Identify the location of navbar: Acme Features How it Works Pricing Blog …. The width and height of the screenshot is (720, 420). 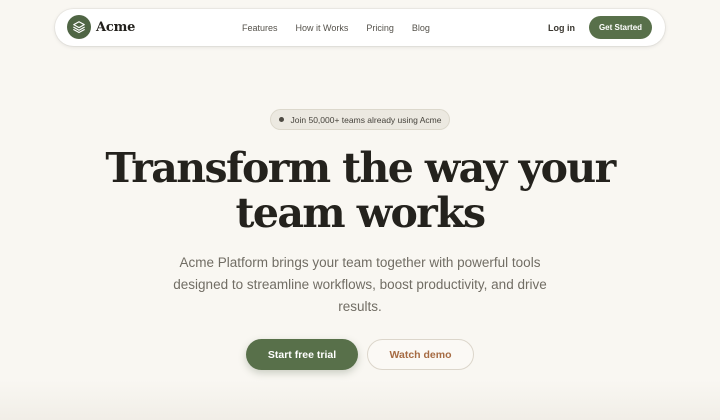
(360, 27).